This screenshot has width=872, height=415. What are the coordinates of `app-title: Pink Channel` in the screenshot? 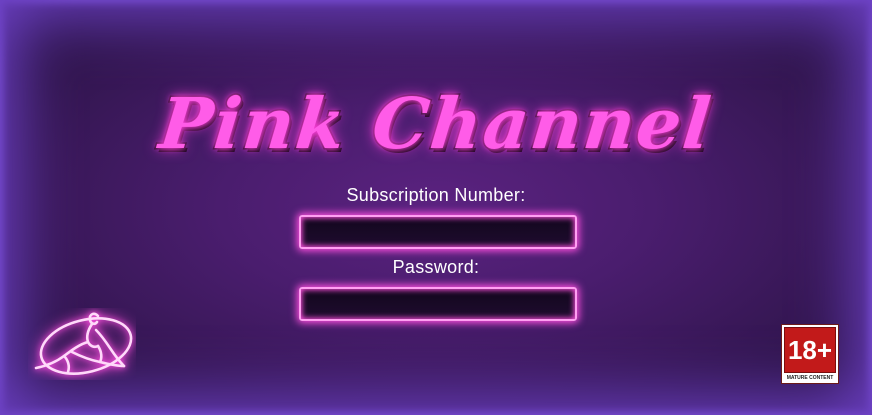 It's located at (436, 124).